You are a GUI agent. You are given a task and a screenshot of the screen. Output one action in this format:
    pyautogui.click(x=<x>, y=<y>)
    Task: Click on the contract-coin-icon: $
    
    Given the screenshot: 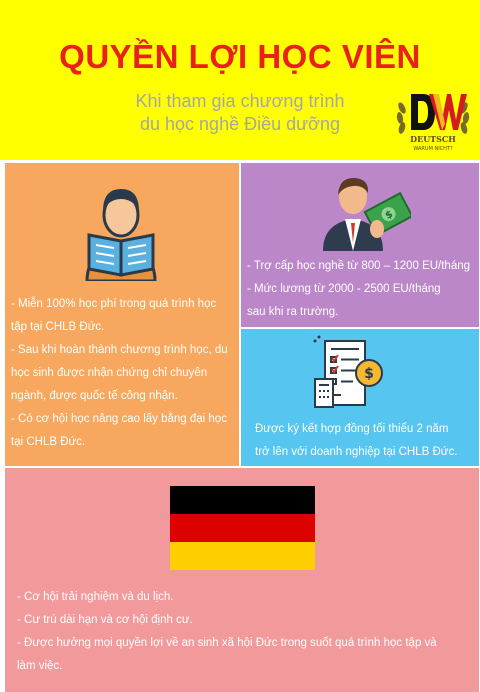 What is the action you would take?
    pyautogui.click(x=348, y=371)
    